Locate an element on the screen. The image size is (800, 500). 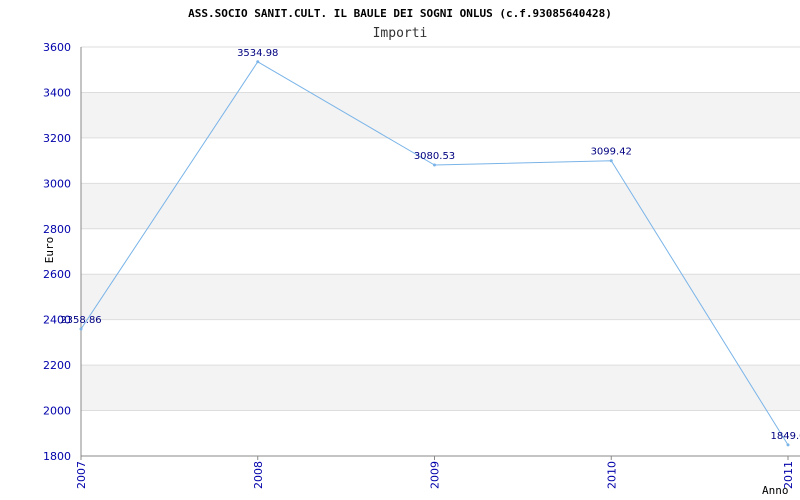
y-tick-label: 3400 is located at coordinates (57, 92).